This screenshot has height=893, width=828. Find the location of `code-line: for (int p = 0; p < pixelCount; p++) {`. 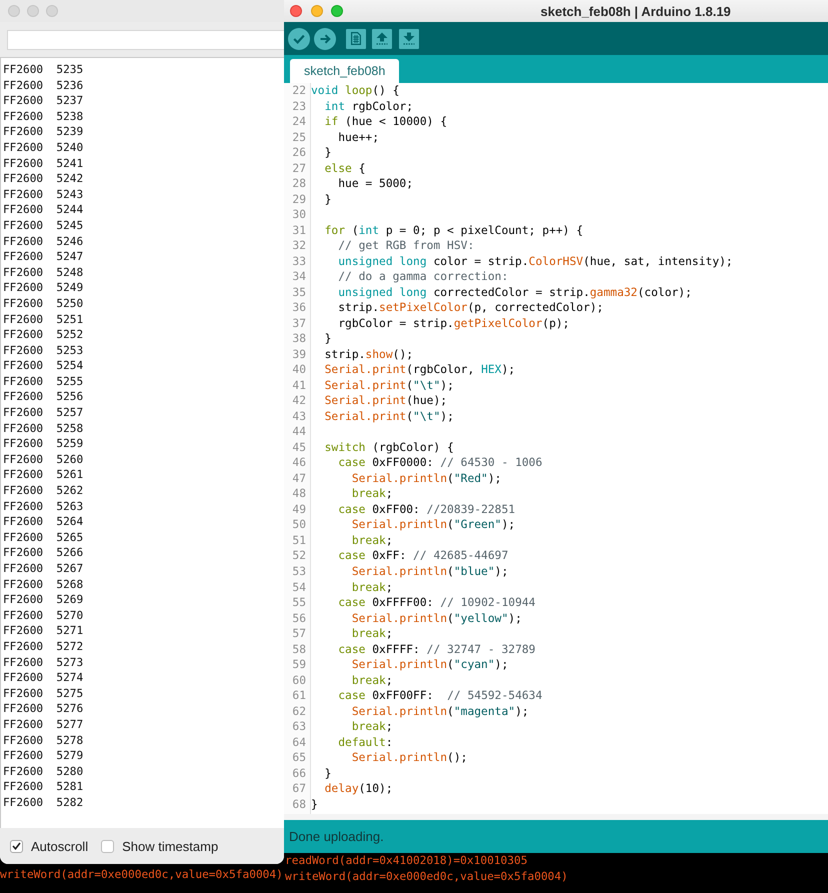

code-line: for (int p = 0; p < pixelCount; p++) { is located at coordinates (454, 230).